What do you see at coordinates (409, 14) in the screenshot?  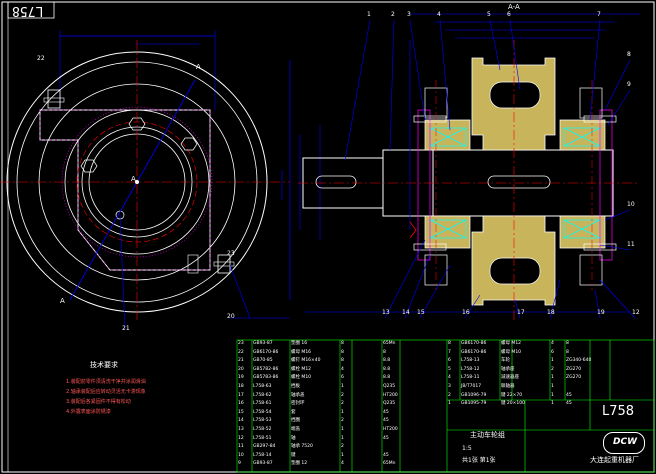 I see `part-balloon: 3` at bounding box center [409, 14].